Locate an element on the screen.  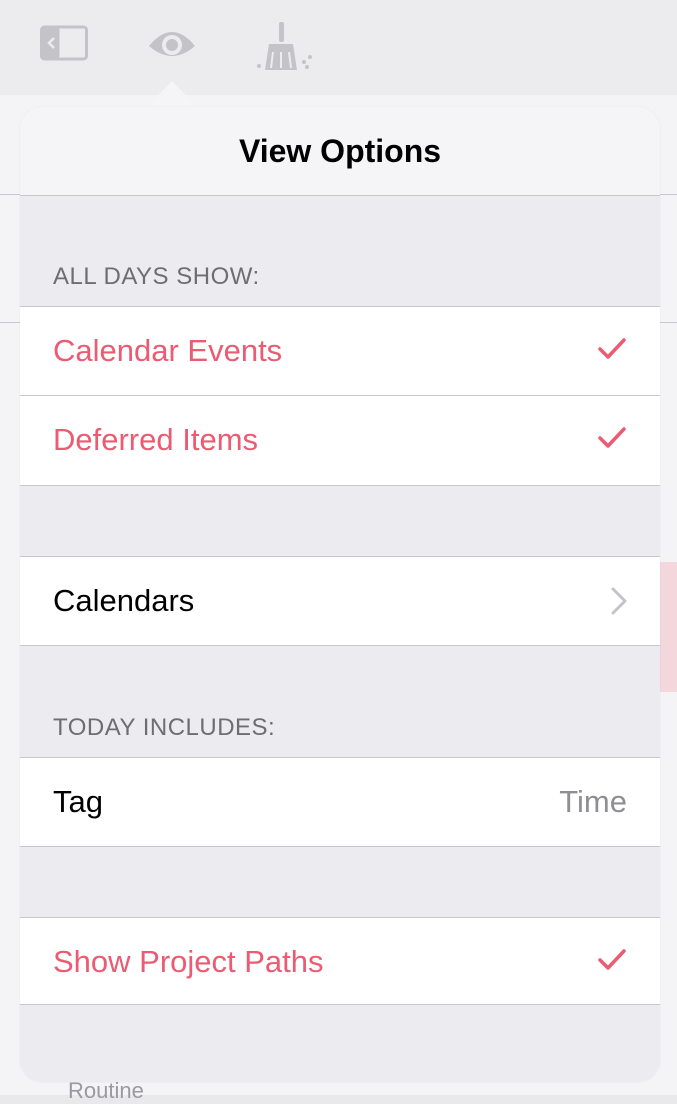
row-detail: Time is located at coordinates (593, 801).